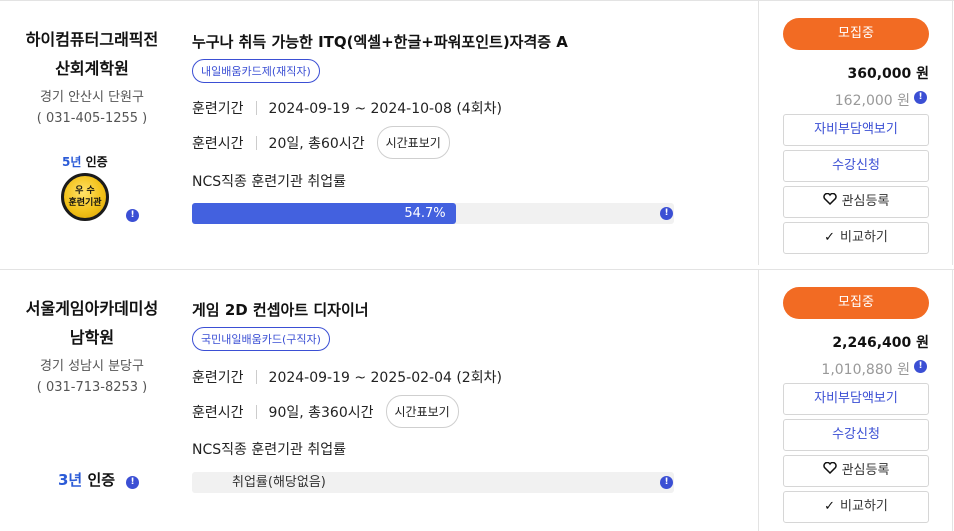 This screenshot has width=954, height=531. Describe the element at coordinates (87, 480) in the screenshot. I see `certification-label: 3년 인증` at that location.